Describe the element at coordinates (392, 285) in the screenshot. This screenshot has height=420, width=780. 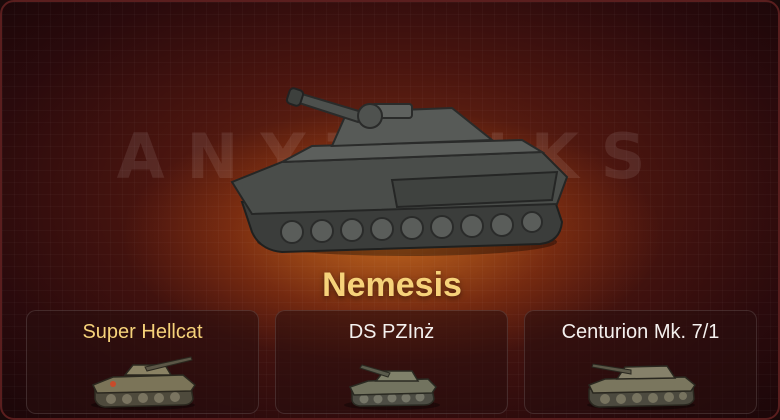
I see `selected-tank-name: Nemesis` at that location.